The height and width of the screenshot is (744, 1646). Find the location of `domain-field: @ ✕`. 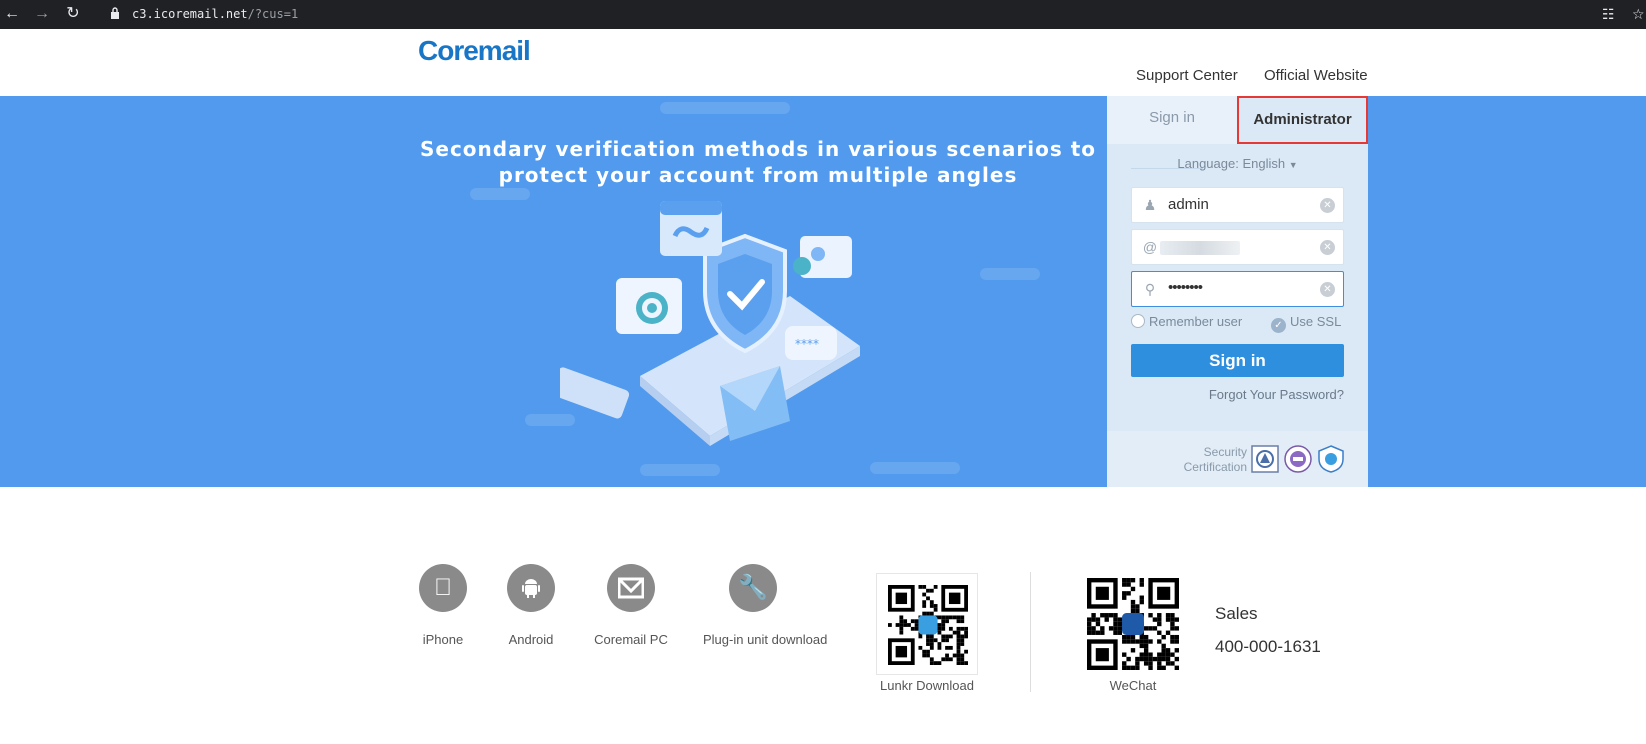

domain-field: @ ✕ is located at coordinates (1237, 247).